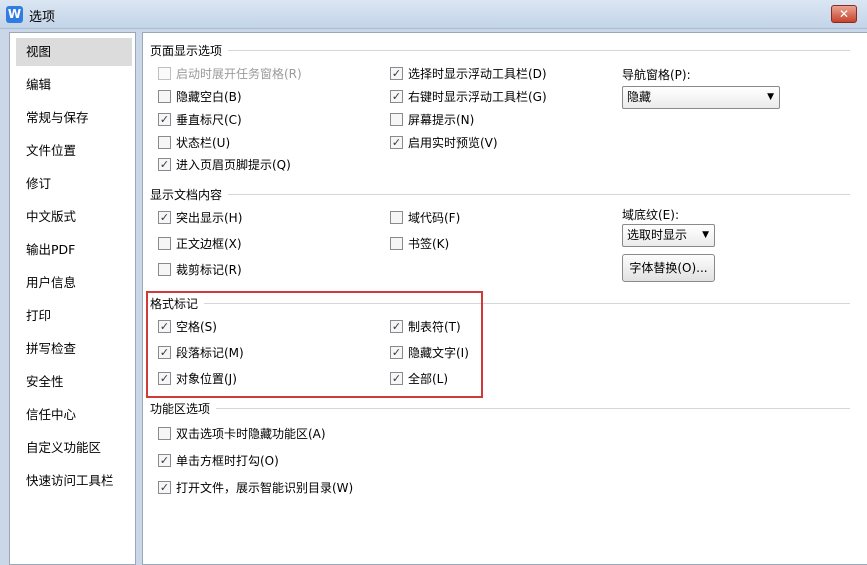  What do you see at coordinates (74, 415) in the screenshot?
I see `sidebar-item-trust-center: 信任中心` at bounding box center [74, 415].